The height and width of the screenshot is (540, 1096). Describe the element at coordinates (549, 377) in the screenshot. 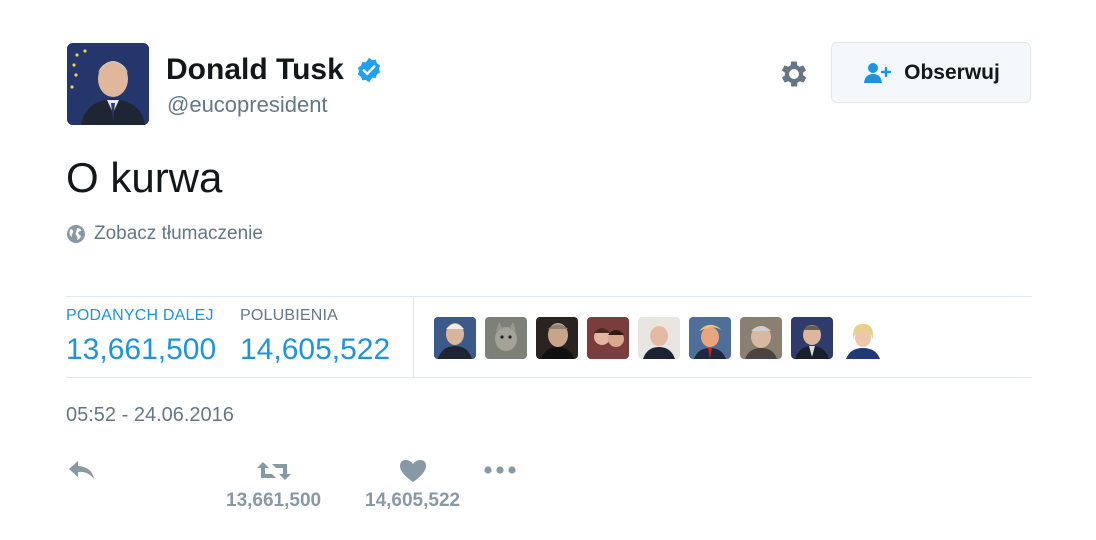

I see `stats-divider-bottom` at that location.